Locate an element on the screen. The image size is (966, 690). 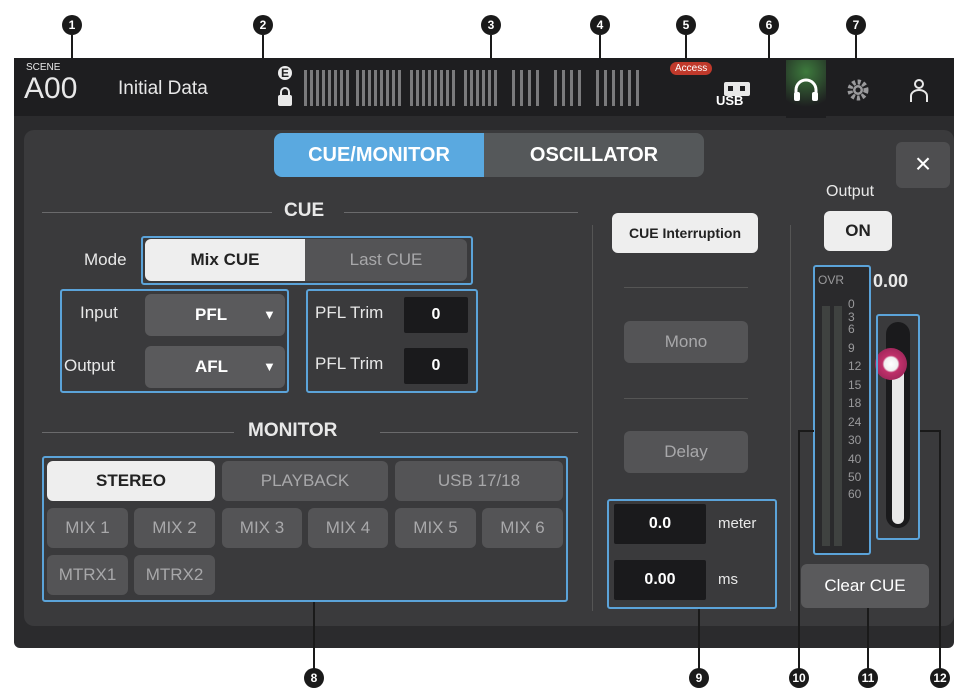
mode-highlight is located at coordinates (307, 260).